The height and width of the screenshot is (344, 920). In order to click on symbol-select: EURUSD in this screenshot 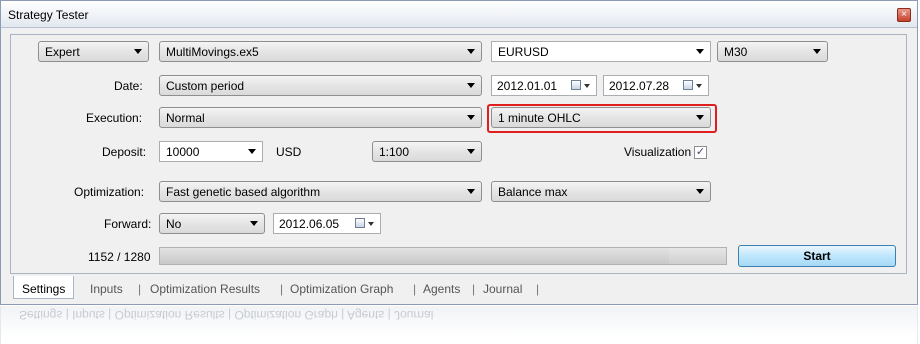, I will do `click(601, 51)`.